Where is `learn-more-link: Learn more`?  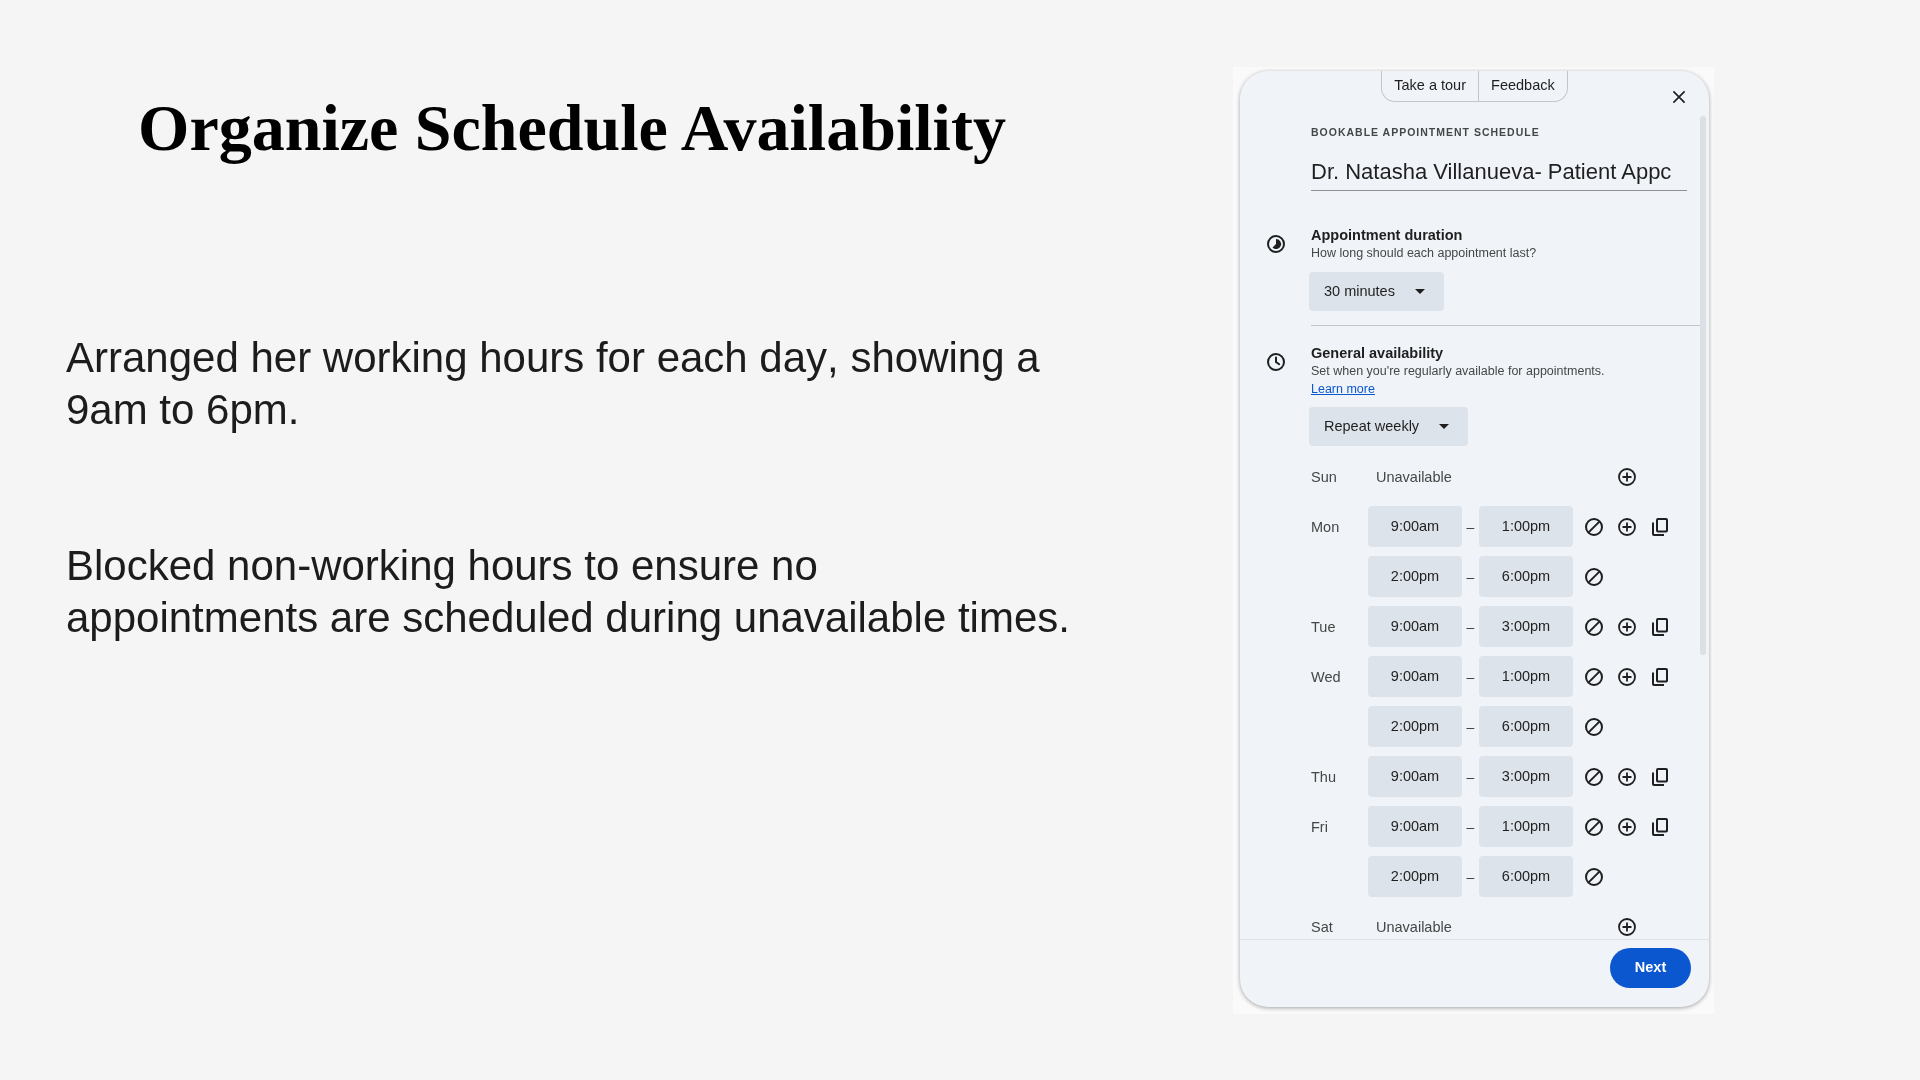
learn-more-link: Learn more is located at coordinates (1343, 389).